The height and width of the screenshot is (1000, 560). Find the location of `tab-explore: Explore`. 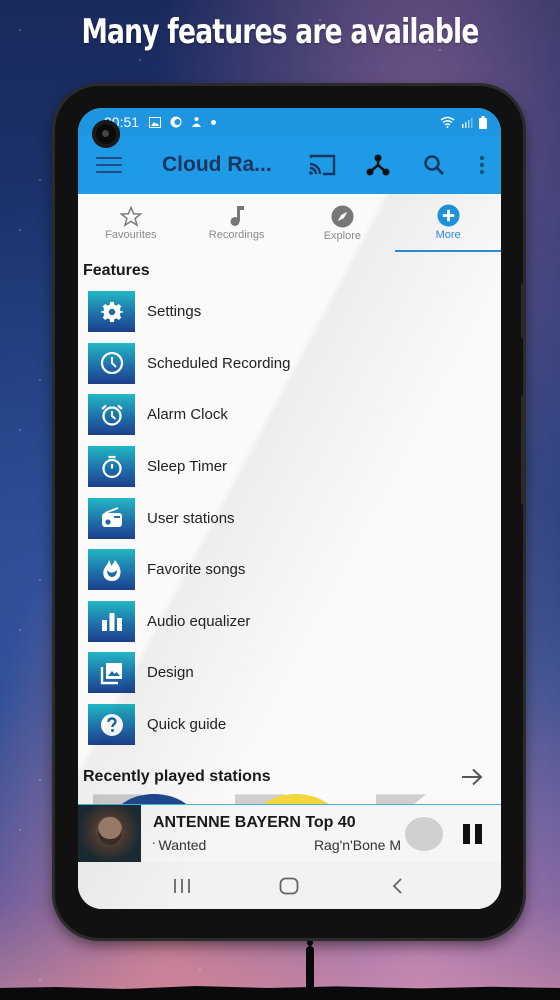

tab-explore: Explore is located at coordinates (343, 223).